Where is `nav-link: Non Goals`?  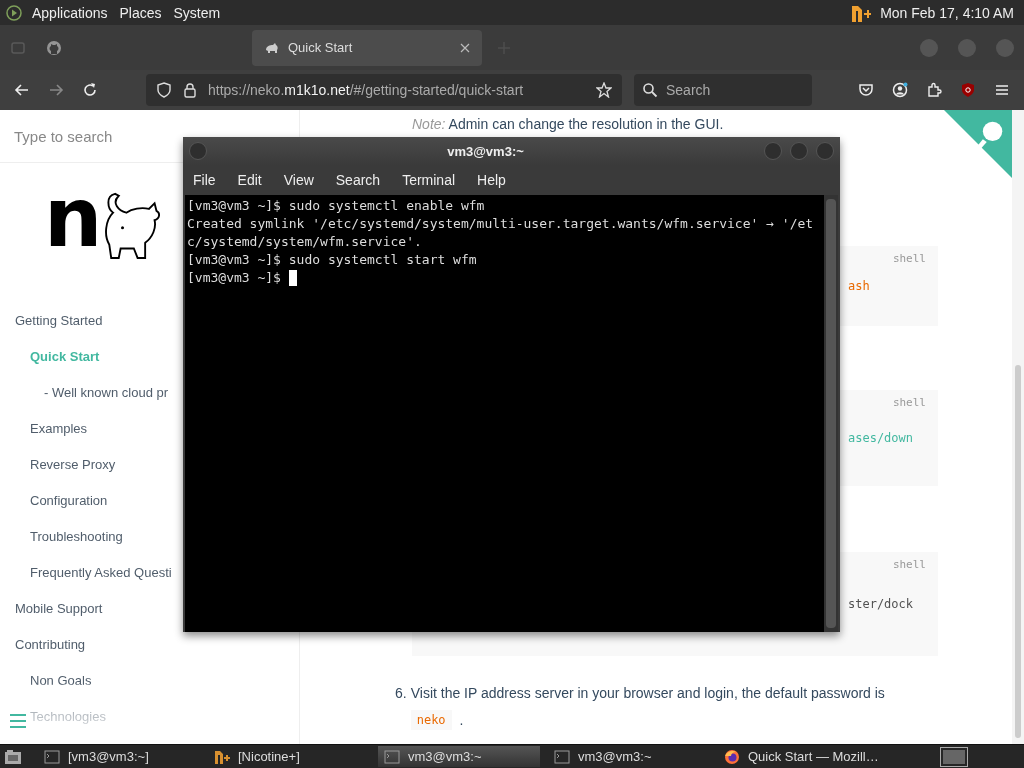 nav-link: Non Goals is located at coordinates (61, 681).